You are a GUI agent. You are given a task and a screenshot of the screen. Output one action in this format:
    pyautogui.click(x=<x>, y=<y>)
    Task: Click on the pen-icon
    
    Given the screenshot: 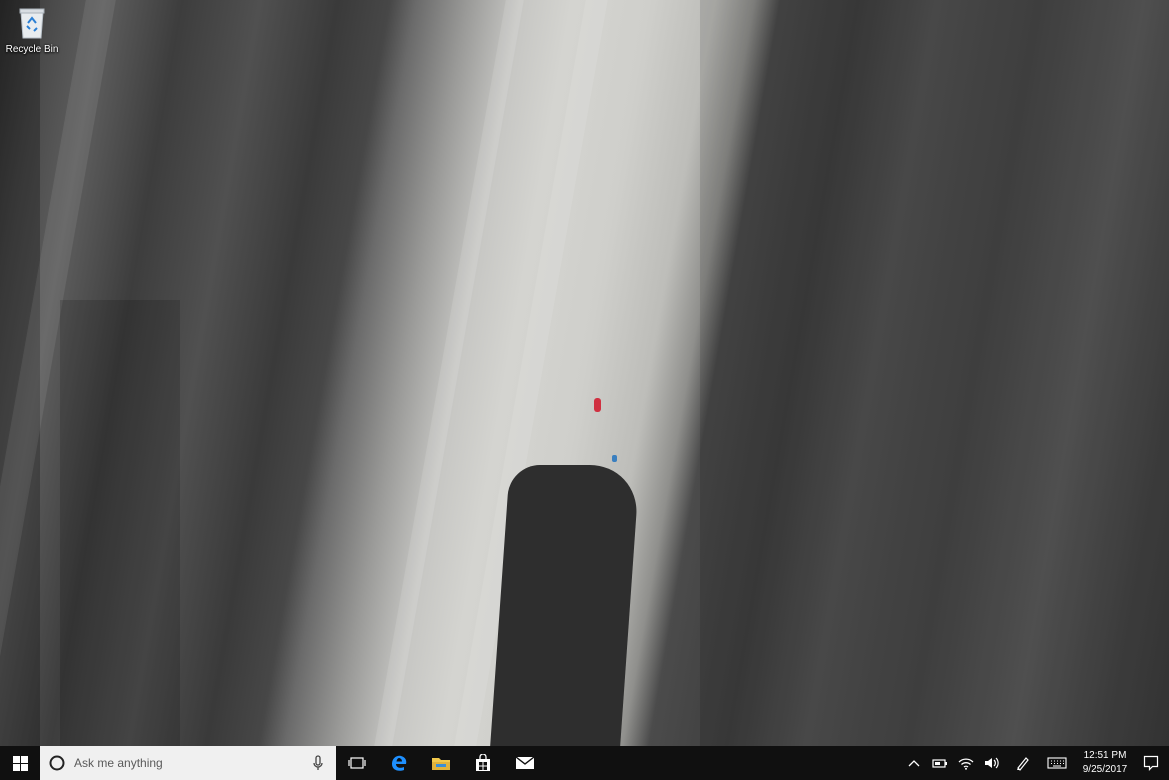 What is the action you would take?
    pyautogui.click(x=1023, y=763)
    